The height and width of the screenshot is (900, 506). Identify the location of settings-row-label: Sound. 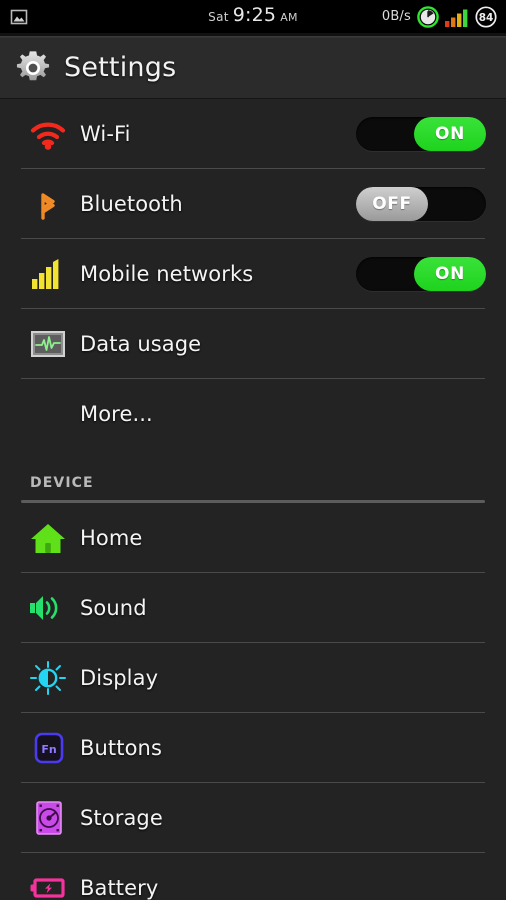
(113, 607).